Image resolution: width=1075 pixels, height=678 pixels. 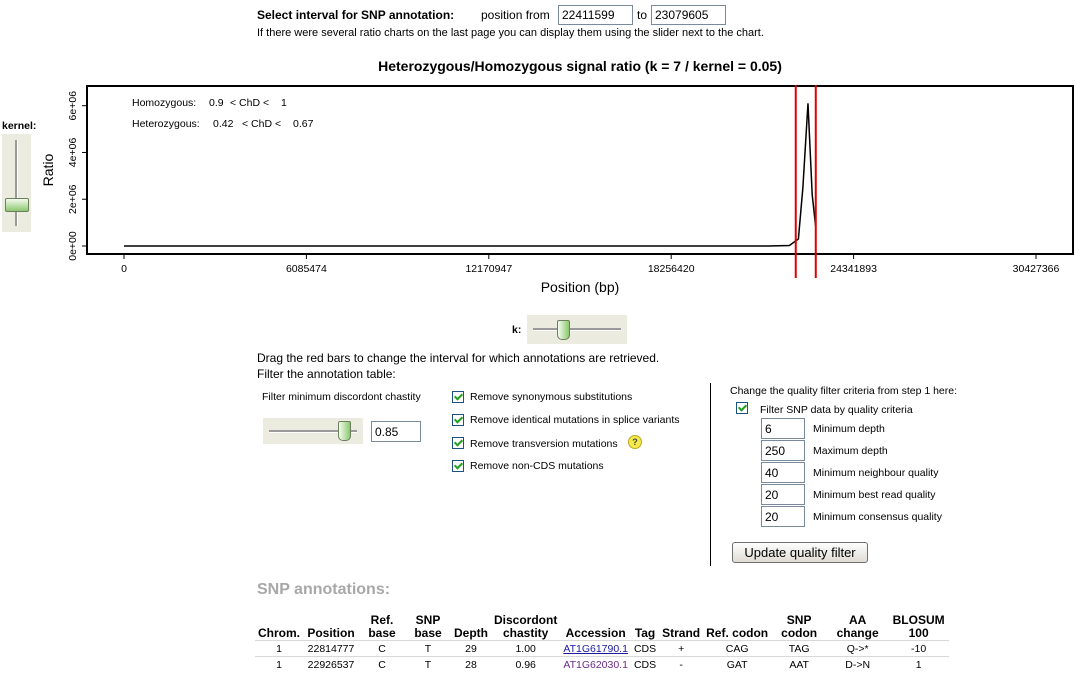 I want to click on x-tick-label: 30427366, so click(x=1036, y=269).